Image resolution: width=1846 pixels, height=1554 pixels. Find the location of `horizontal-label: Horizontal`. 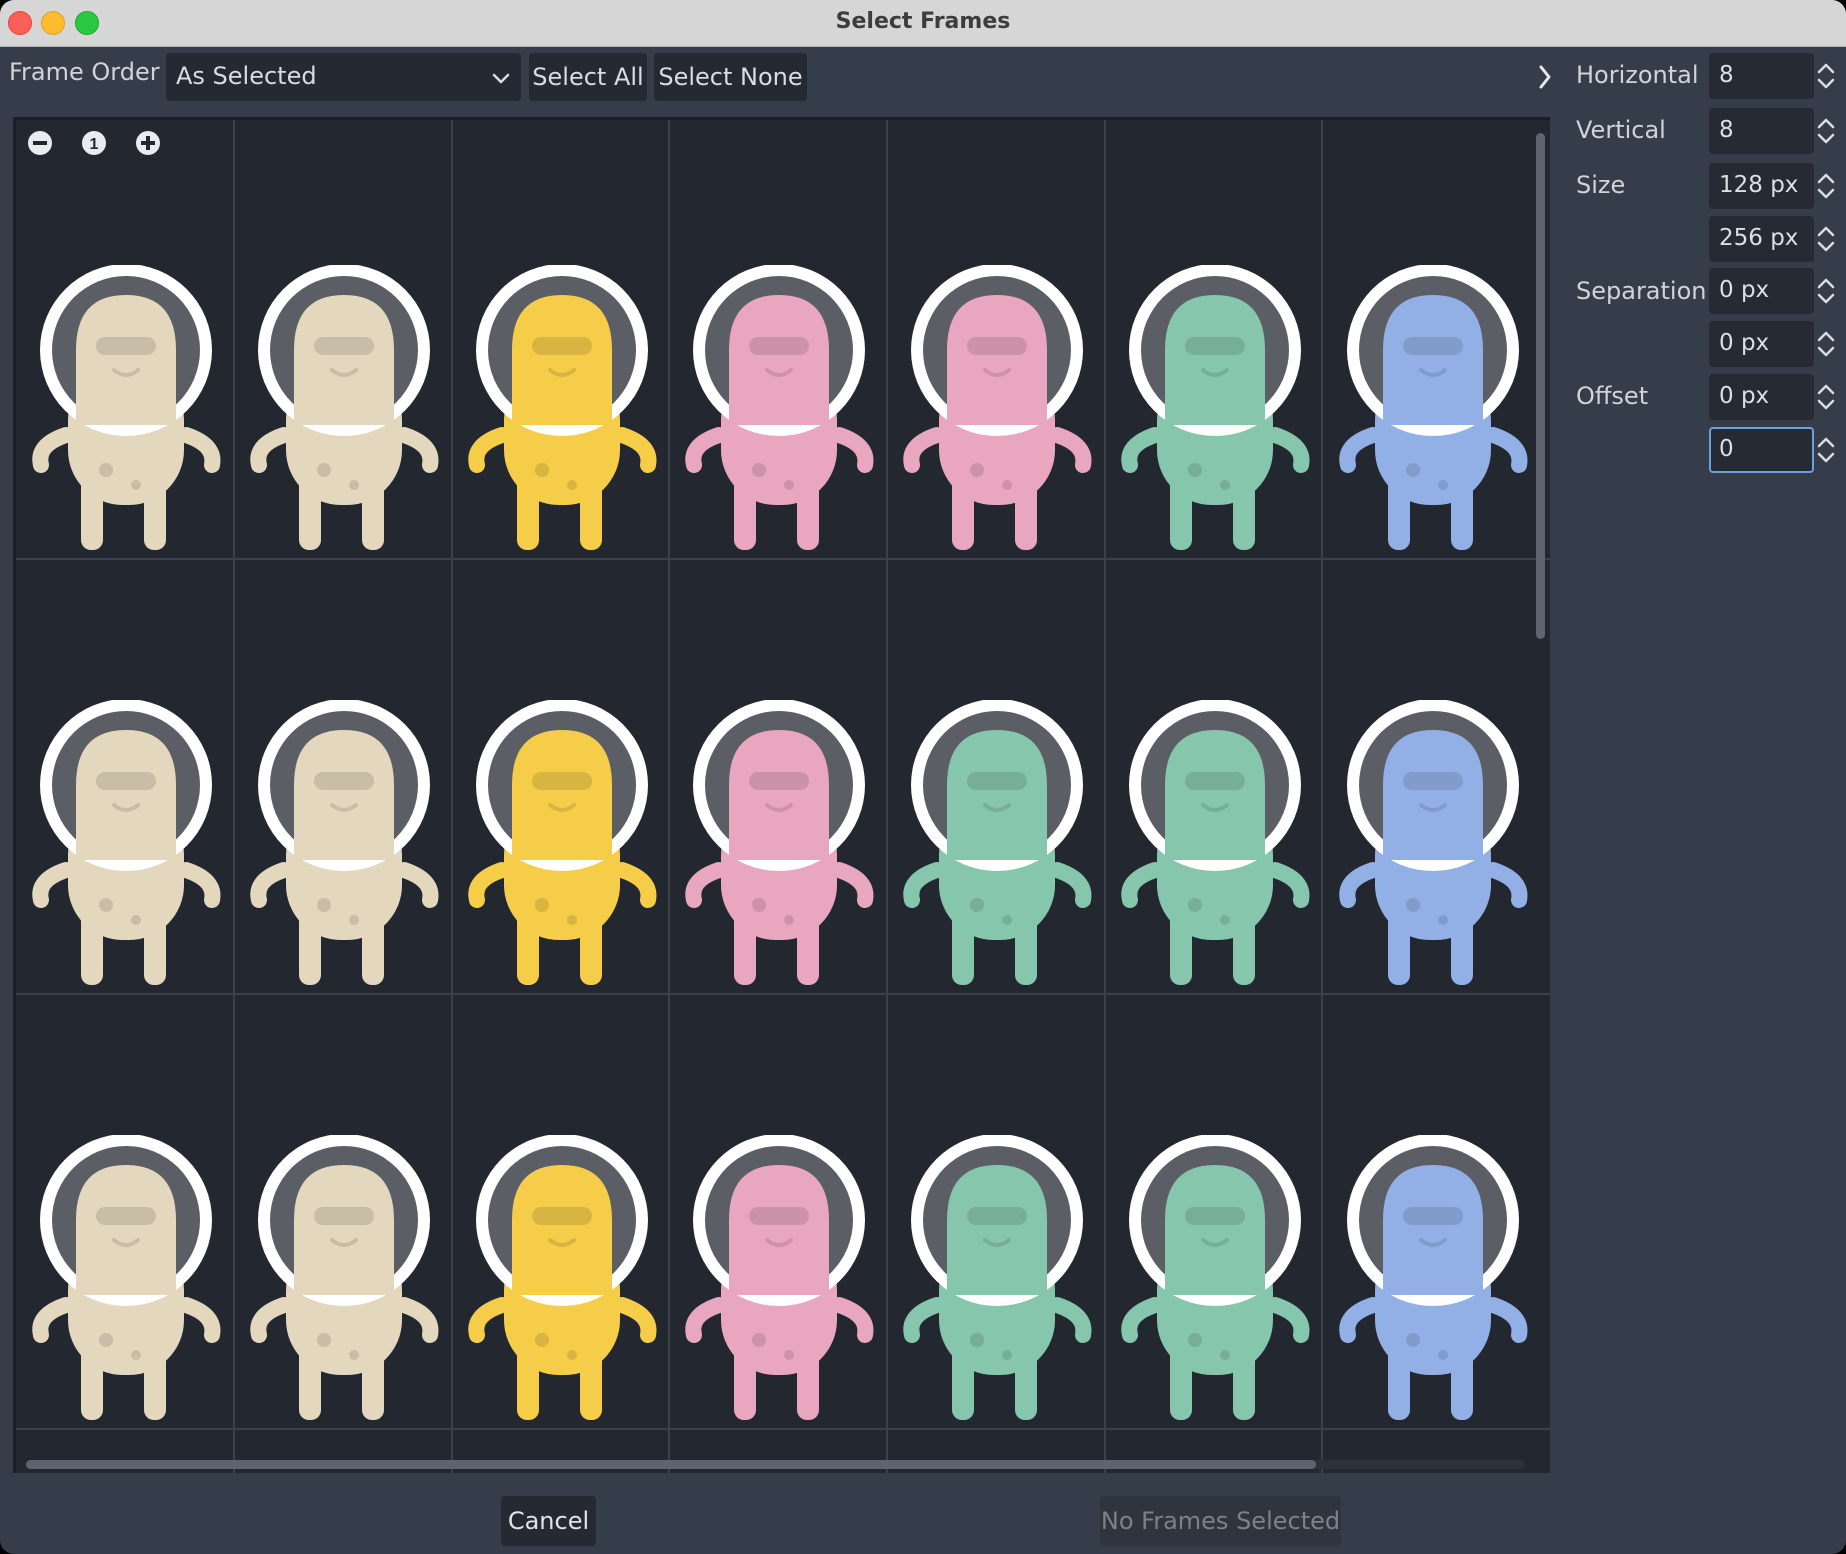

horizontal-label: Horizontal is located at coordinates (1637, 75).